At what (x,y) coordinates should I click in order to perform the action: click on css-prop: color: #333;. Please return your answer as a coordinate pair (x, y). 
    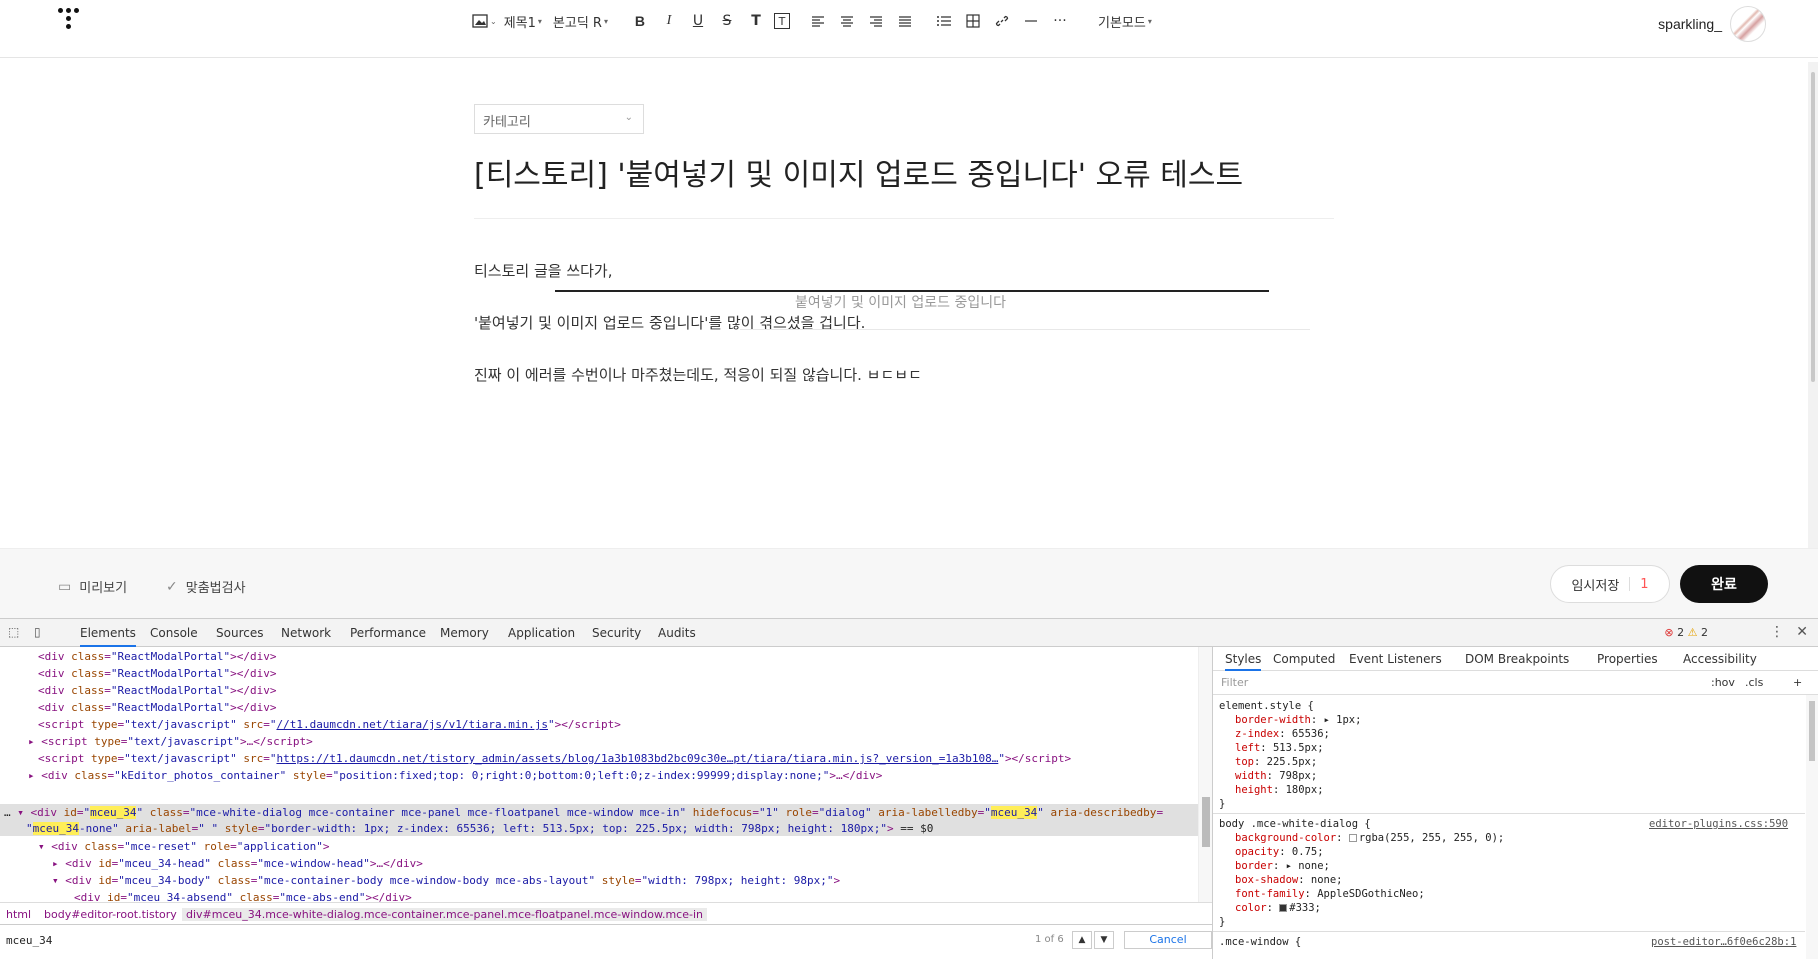
    Looking at the image, I should click on (1278, 908).